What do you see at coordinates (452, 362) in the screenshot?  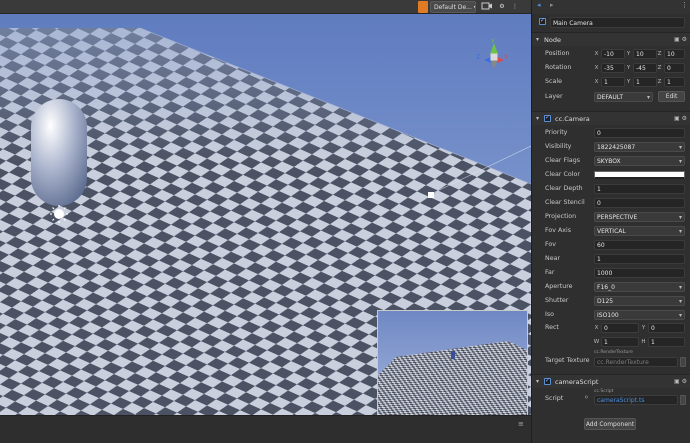 I see `camera-preview` at bounding box center [452, 362].